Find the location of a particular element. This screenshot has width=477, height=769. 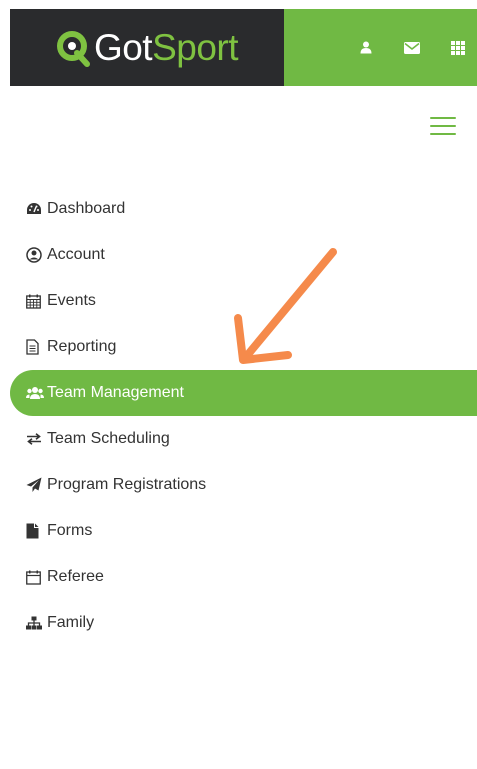

menu-item-label: Team Management is located at coordinates (115, 392).